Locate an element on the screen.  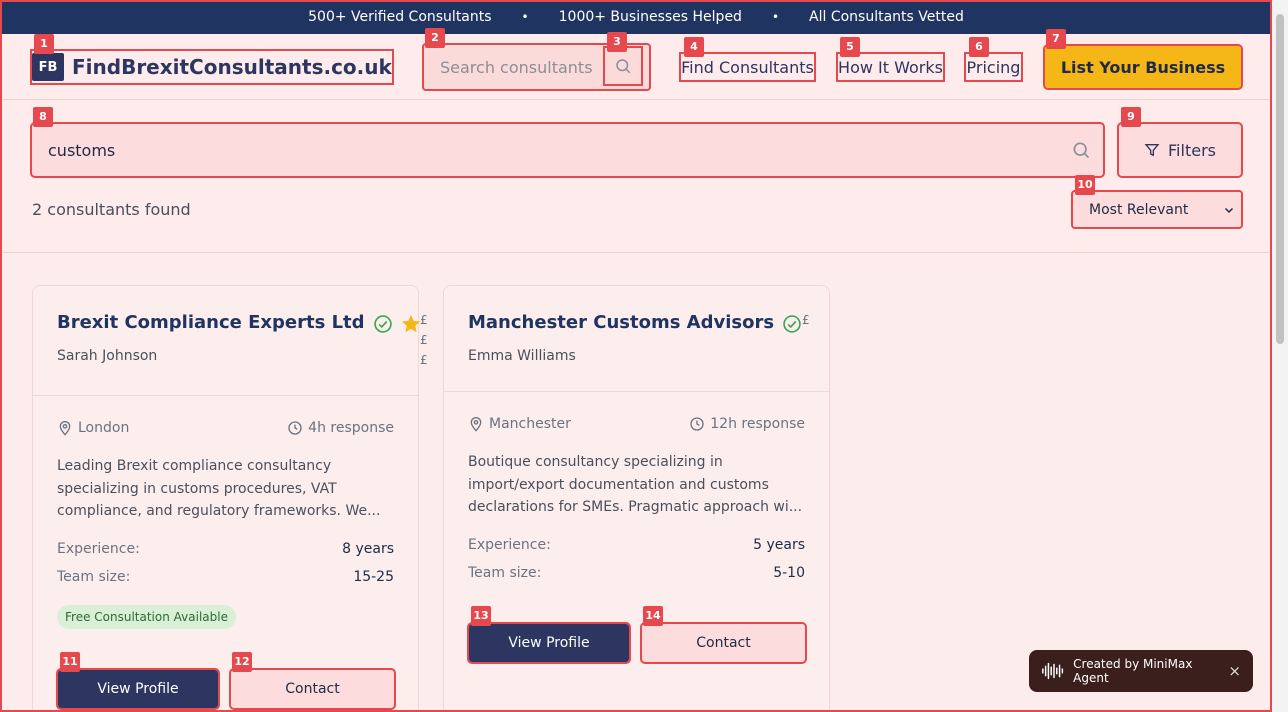
scrollbar-thumb is located at coordinates (1280, 179).